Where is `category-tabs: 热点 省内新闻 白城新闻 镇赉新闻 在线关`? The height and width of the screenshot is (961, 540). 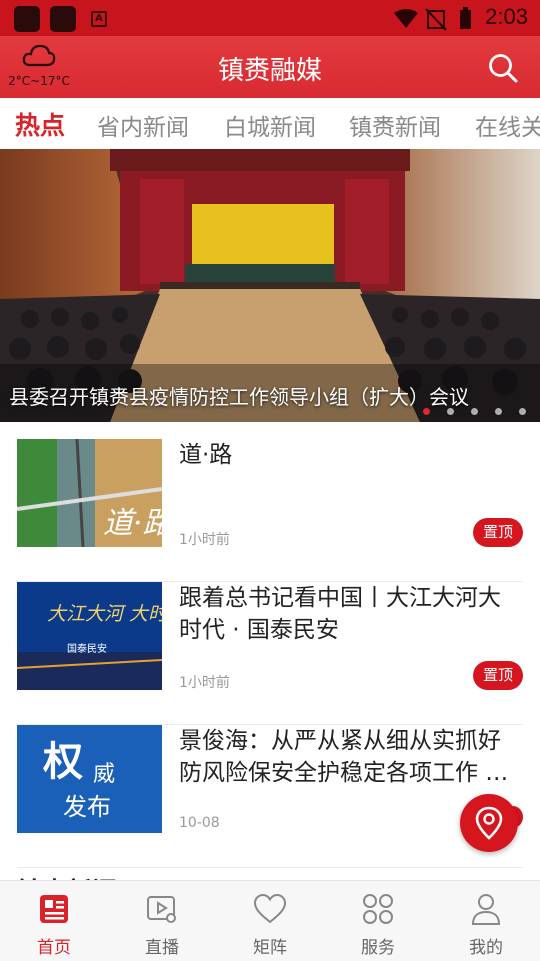
category-tabs: 热点 省内新闻 白城新闻 镇赉新闻 在线关 is located at coordinates (270, 123).